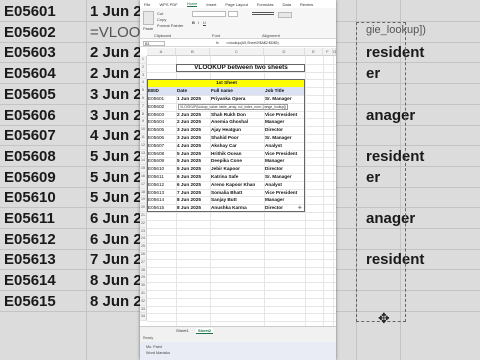  I want to click on move-cursor-icon: ✥, so click(384, 318).